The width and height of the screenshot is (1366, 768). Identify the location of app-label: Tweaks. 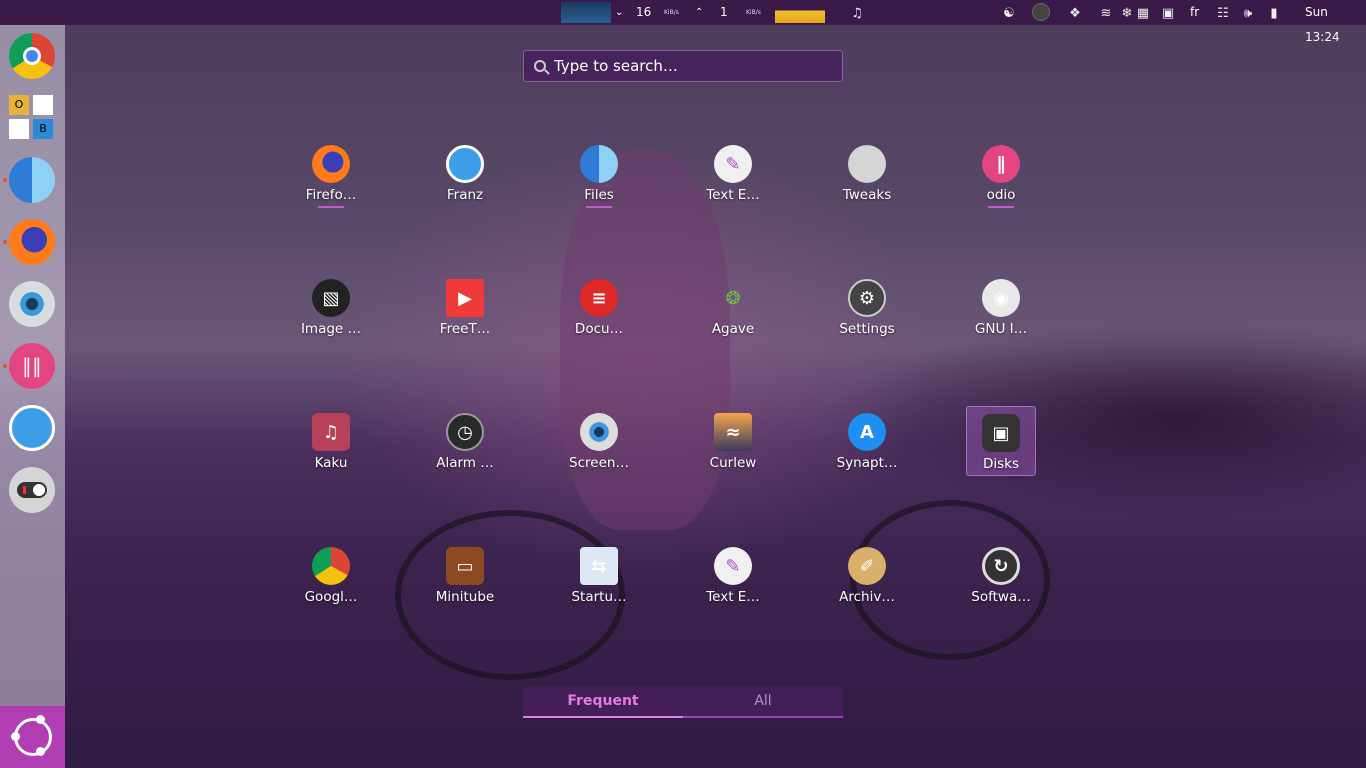
(867, 195).